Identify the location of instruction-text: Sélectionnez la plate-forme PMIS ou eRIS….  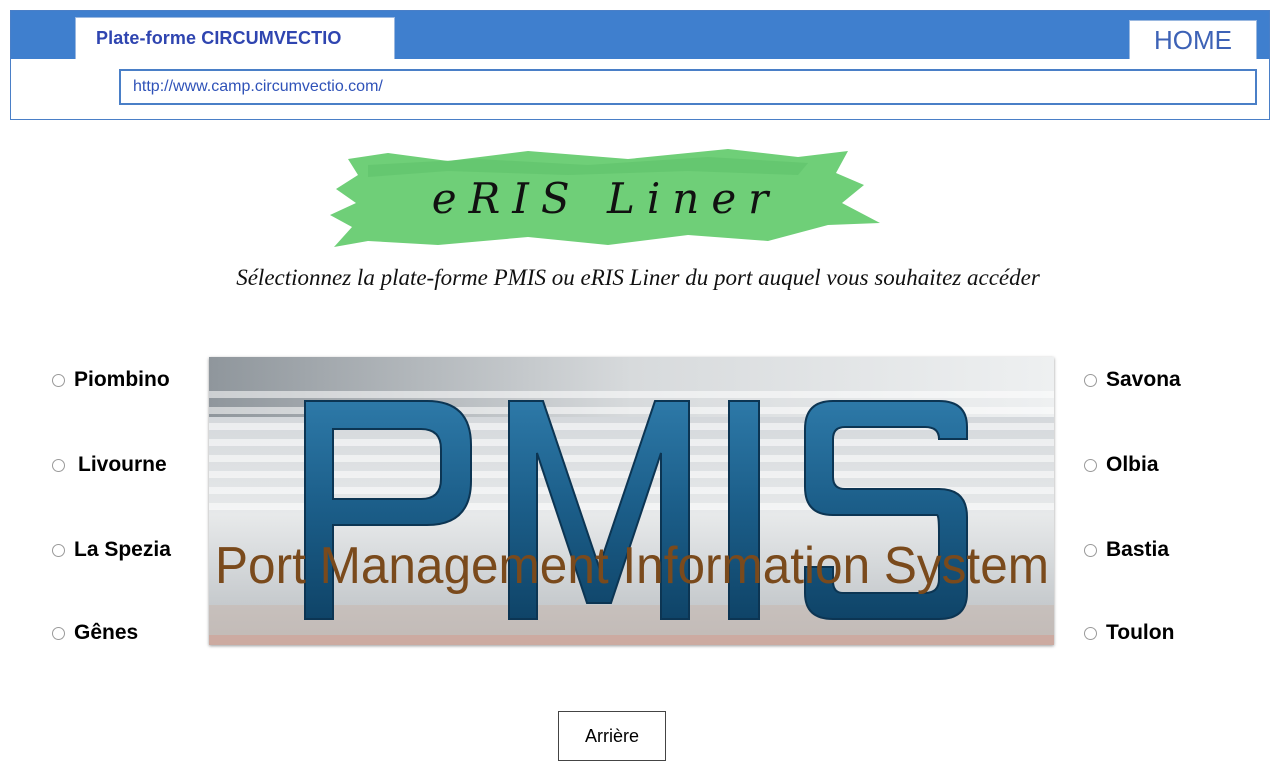
(638, 277).